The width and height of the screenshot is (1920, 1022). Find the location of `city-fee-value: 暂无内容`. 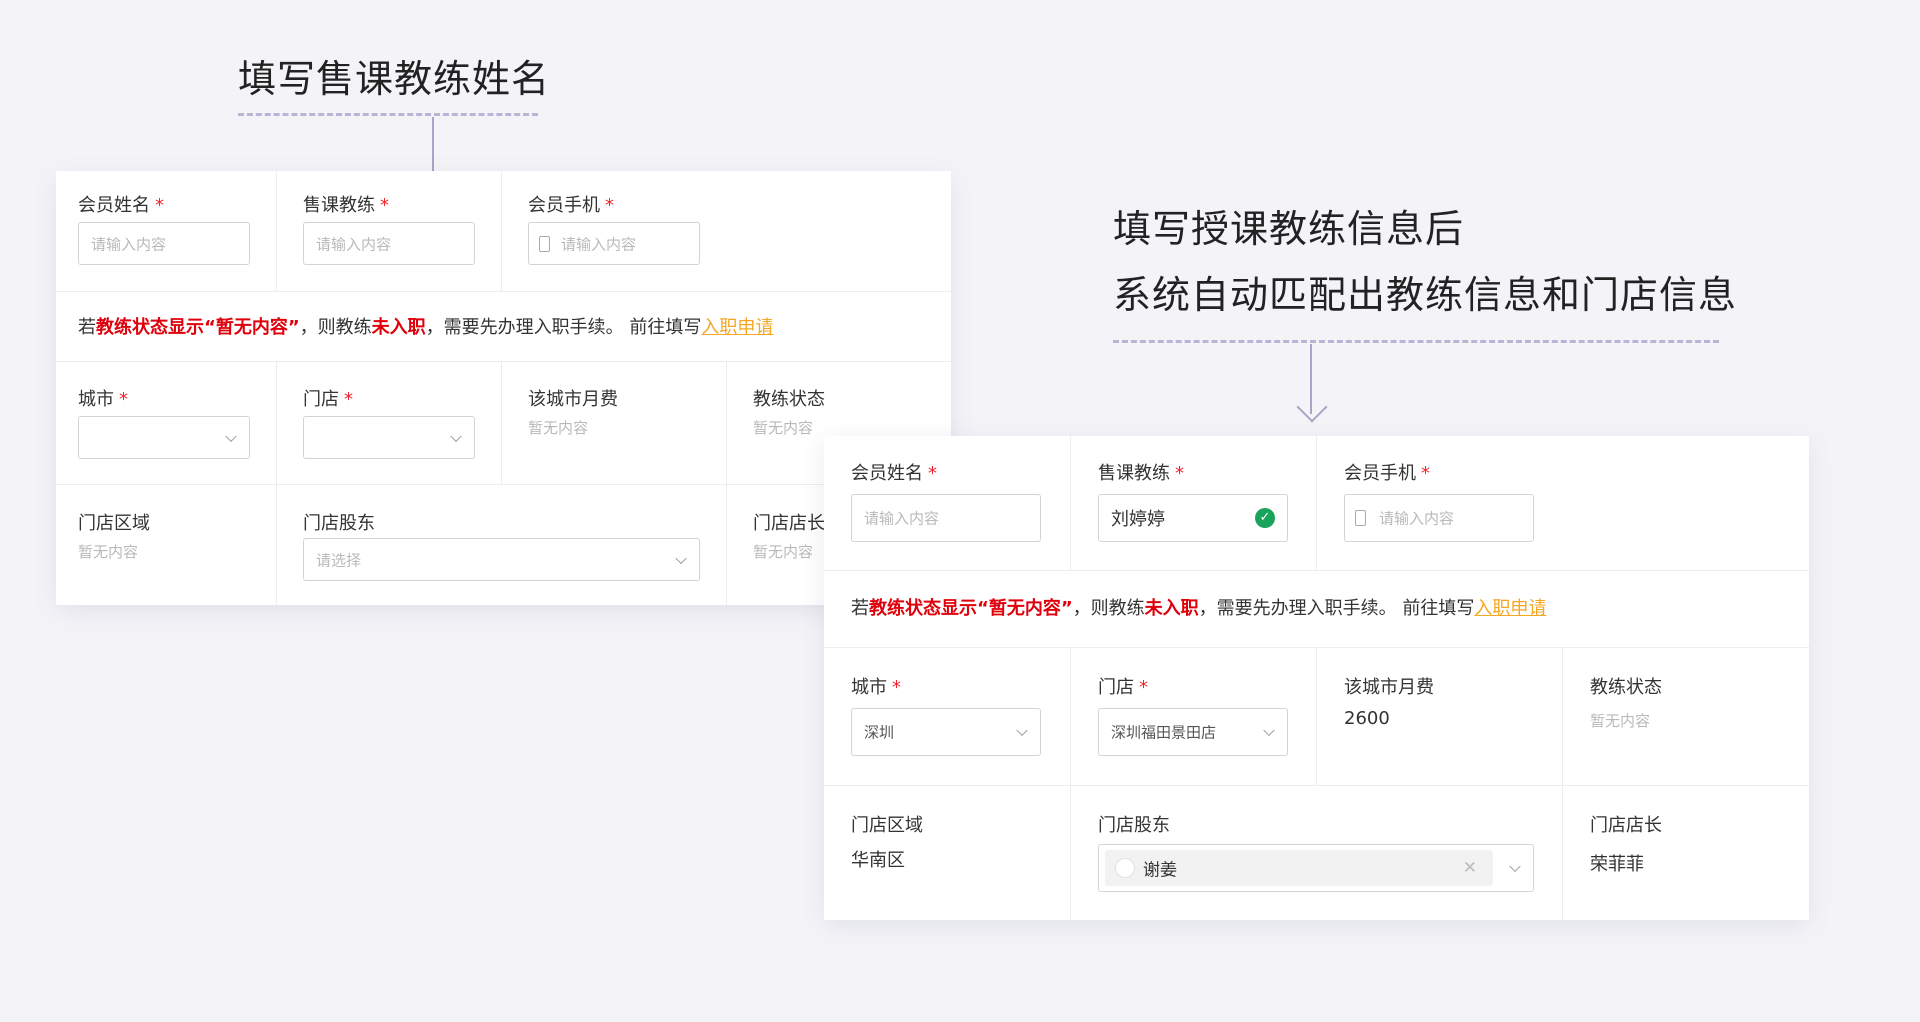

city-fee-value: 暂无内容 is located at coordinates (558, 428).